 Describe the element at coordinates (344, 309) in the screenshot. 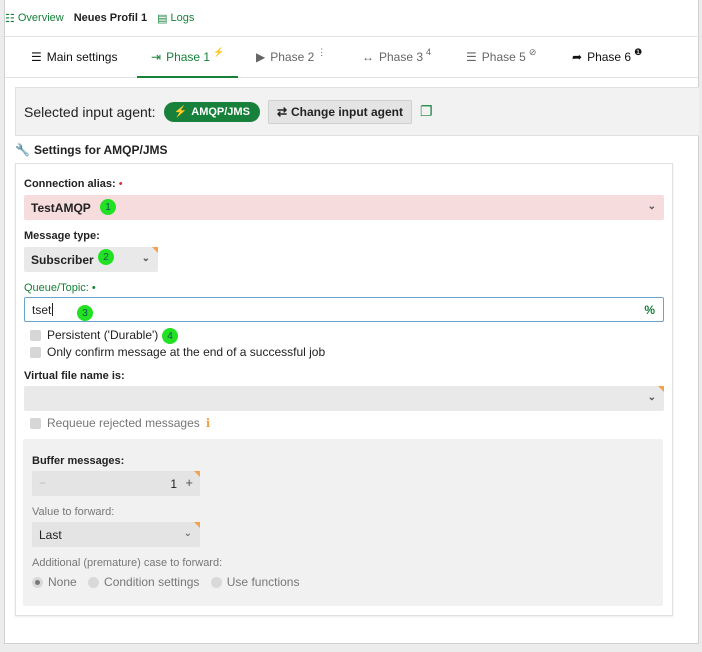

I see `queue-topic-input: tset %` at that location.